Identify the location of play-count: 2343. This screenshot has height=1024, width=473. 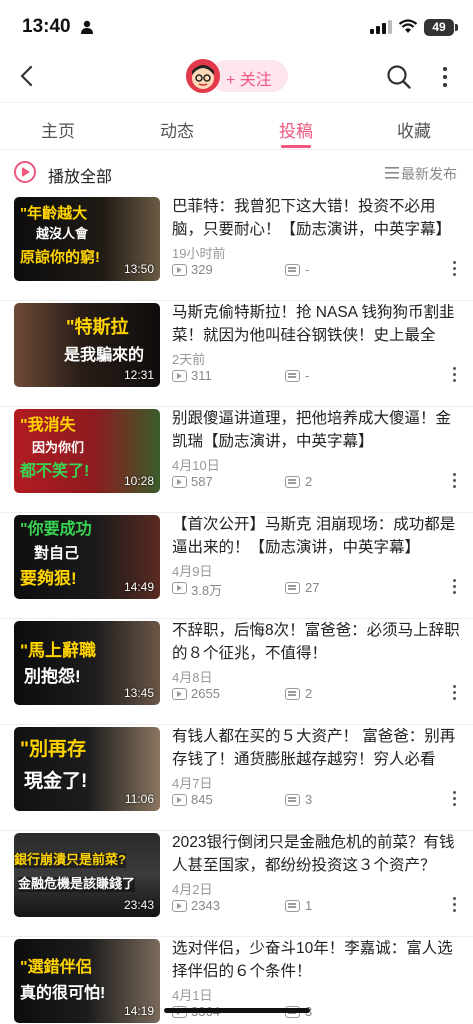
(205, 905).